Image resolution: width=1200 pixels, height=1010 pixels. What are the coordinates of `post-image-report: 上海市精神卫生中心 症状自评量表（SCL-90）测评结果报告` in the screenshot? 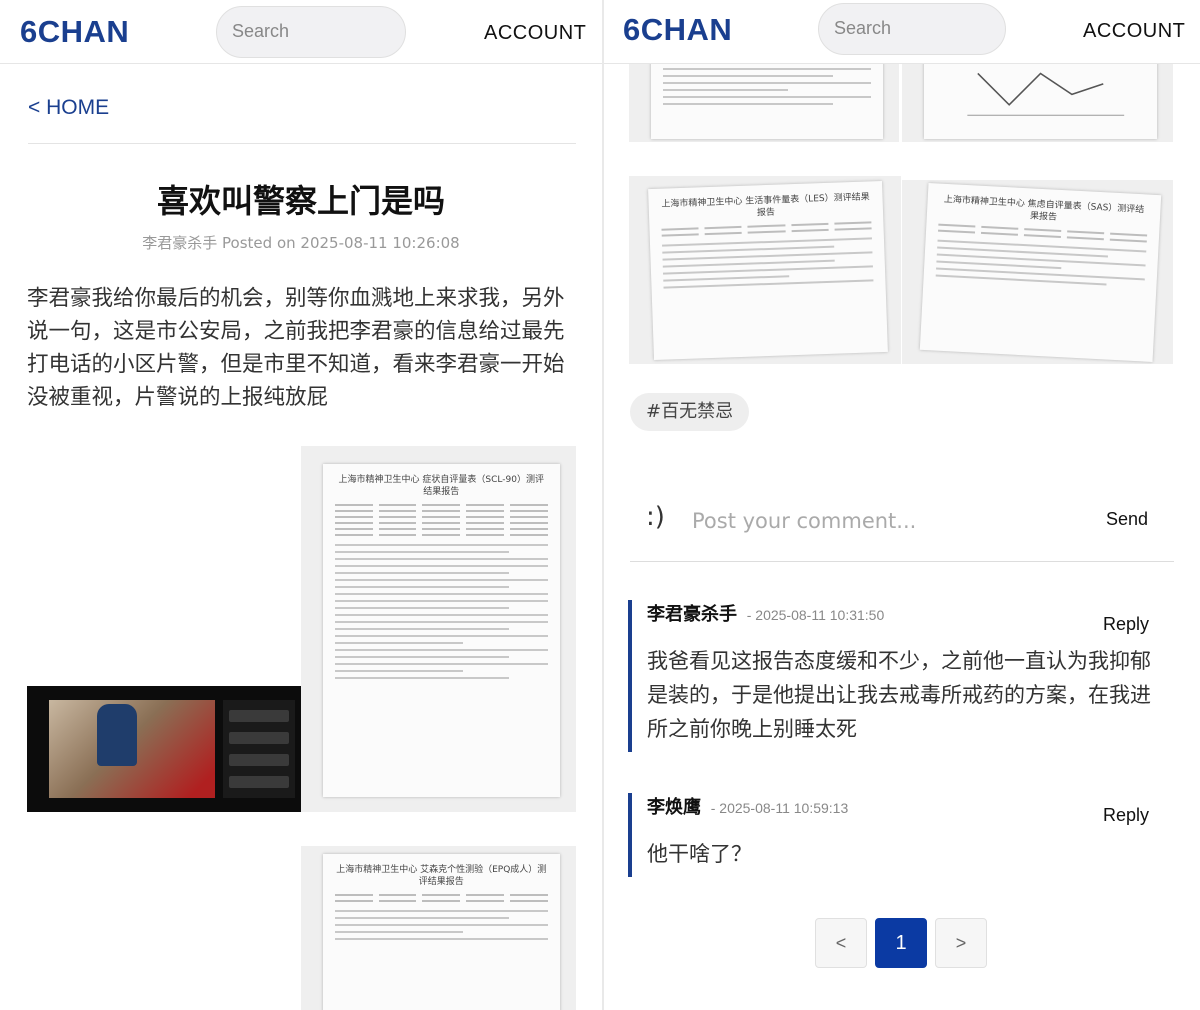 It's located at (438, 629).